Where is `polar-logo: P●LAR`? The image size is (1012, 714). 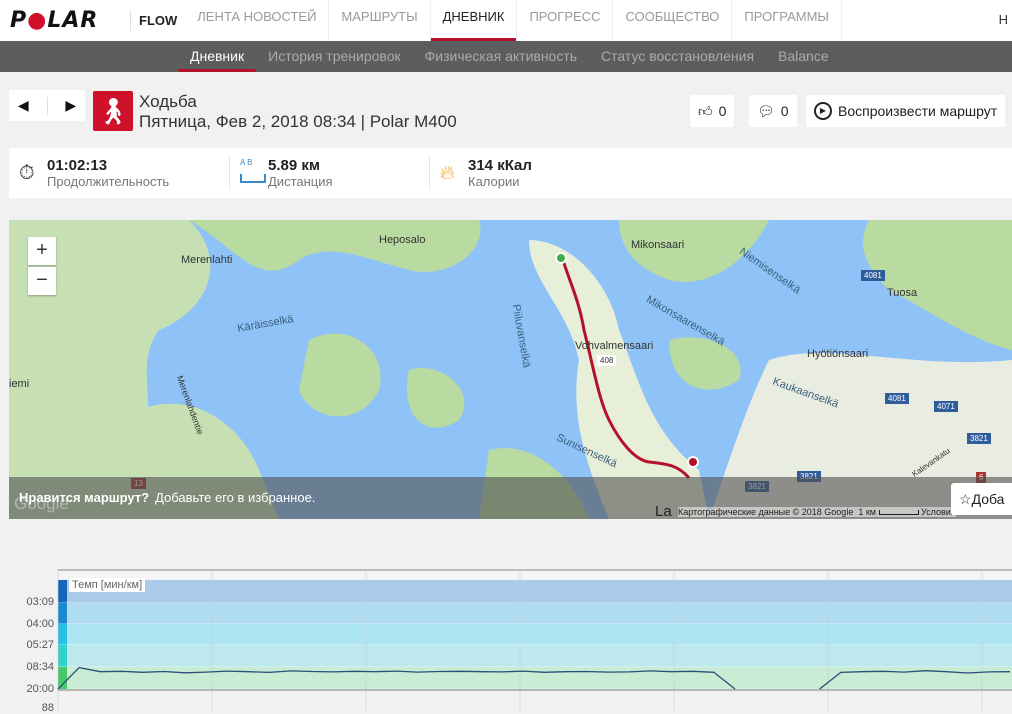
polar-logo: P●LAR is located at coordinates (66, 20).